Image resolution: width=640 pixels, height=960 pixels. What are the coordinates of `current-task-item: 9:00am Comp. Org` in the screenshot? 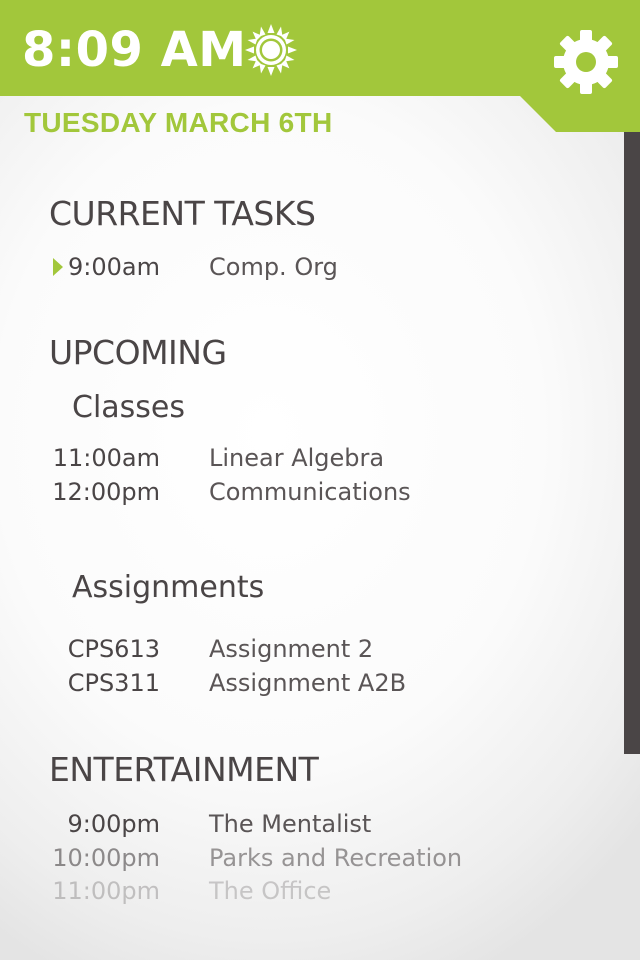 It's located at (300, 267).